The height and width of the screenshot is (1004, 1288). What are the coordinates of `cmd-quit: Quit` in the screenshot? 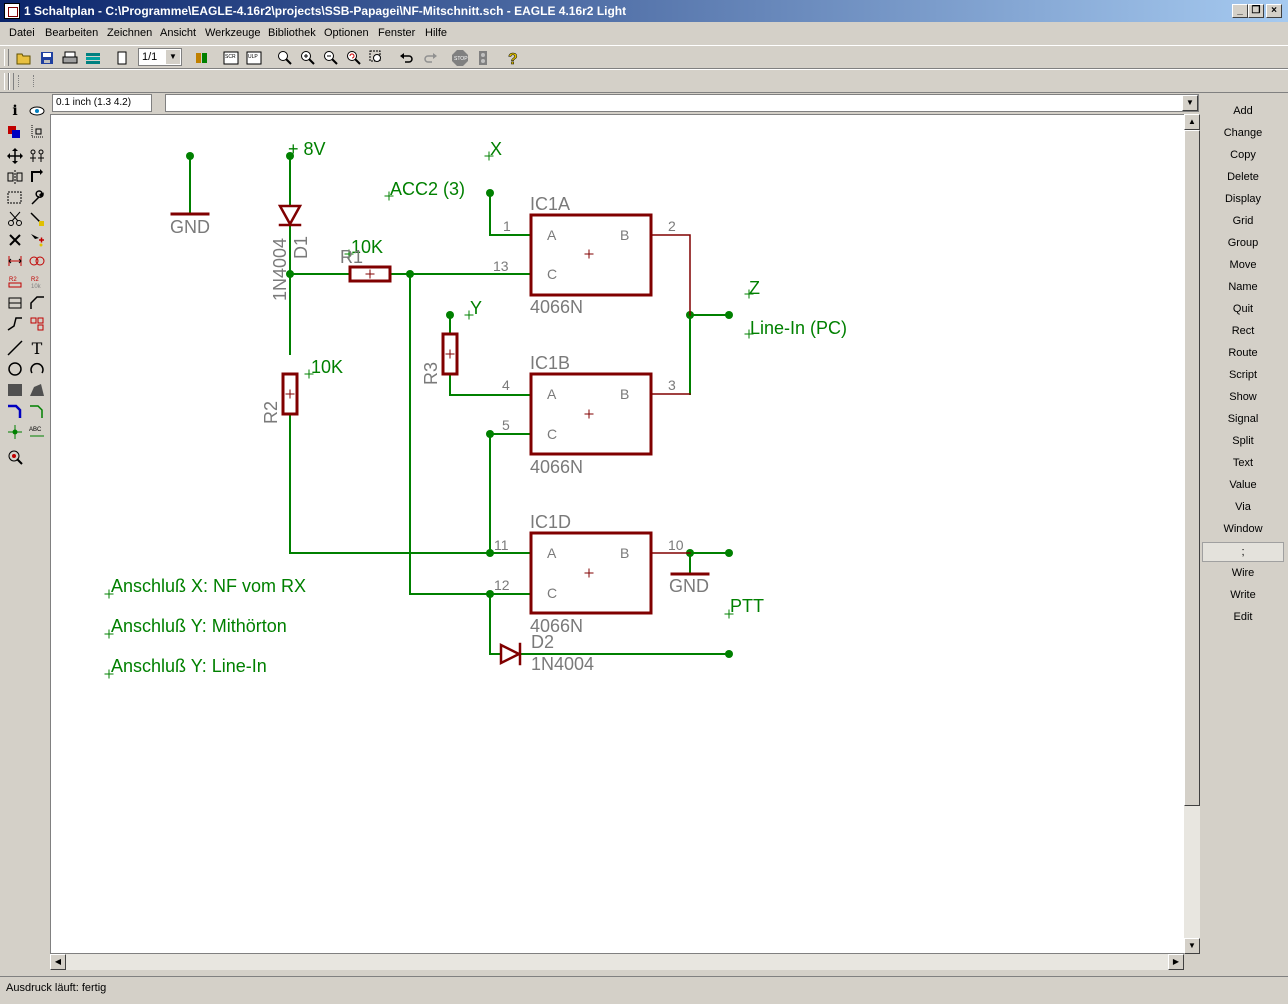 It's located at (1243, 309).